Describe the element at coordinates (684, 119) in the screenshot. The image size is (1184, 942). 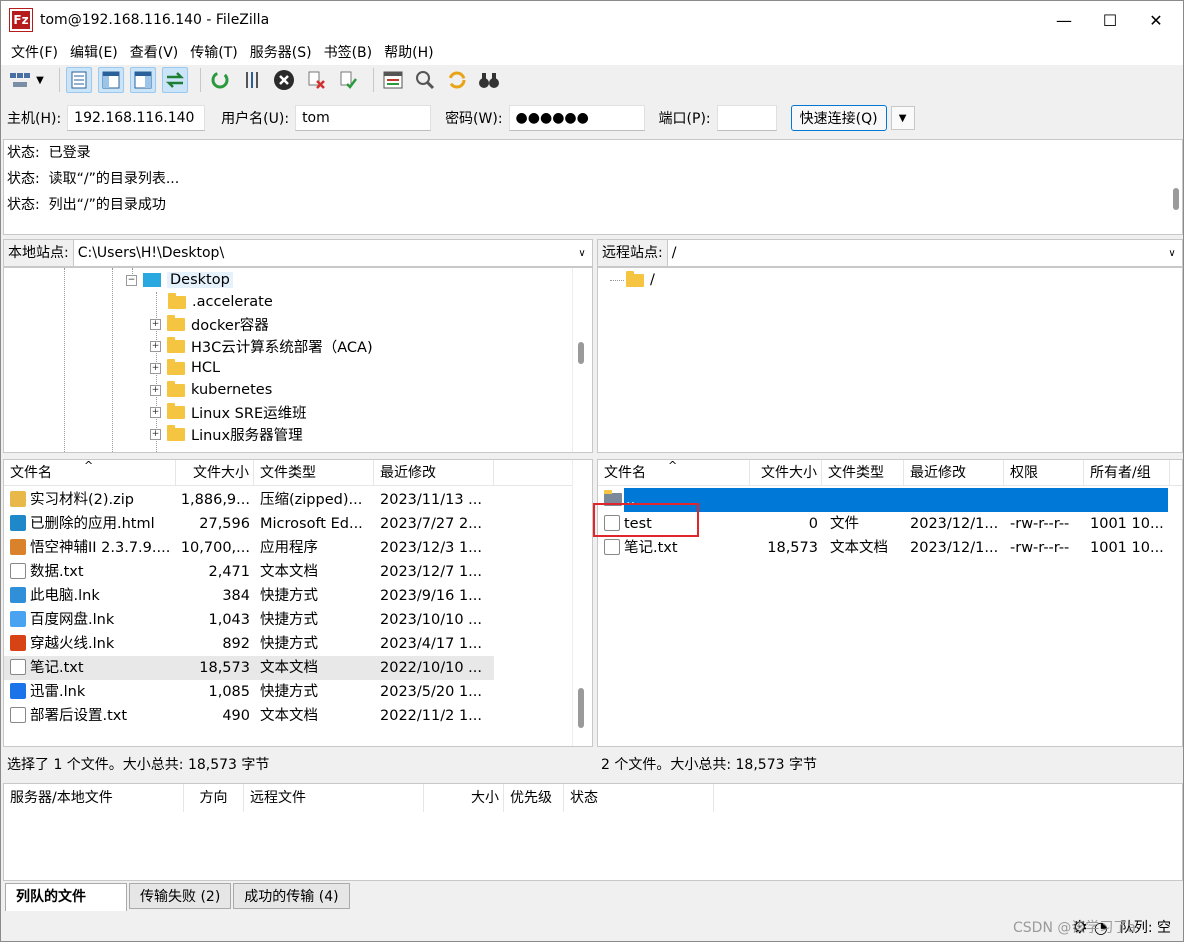
I see `port-label: 端口(P):` at that location.